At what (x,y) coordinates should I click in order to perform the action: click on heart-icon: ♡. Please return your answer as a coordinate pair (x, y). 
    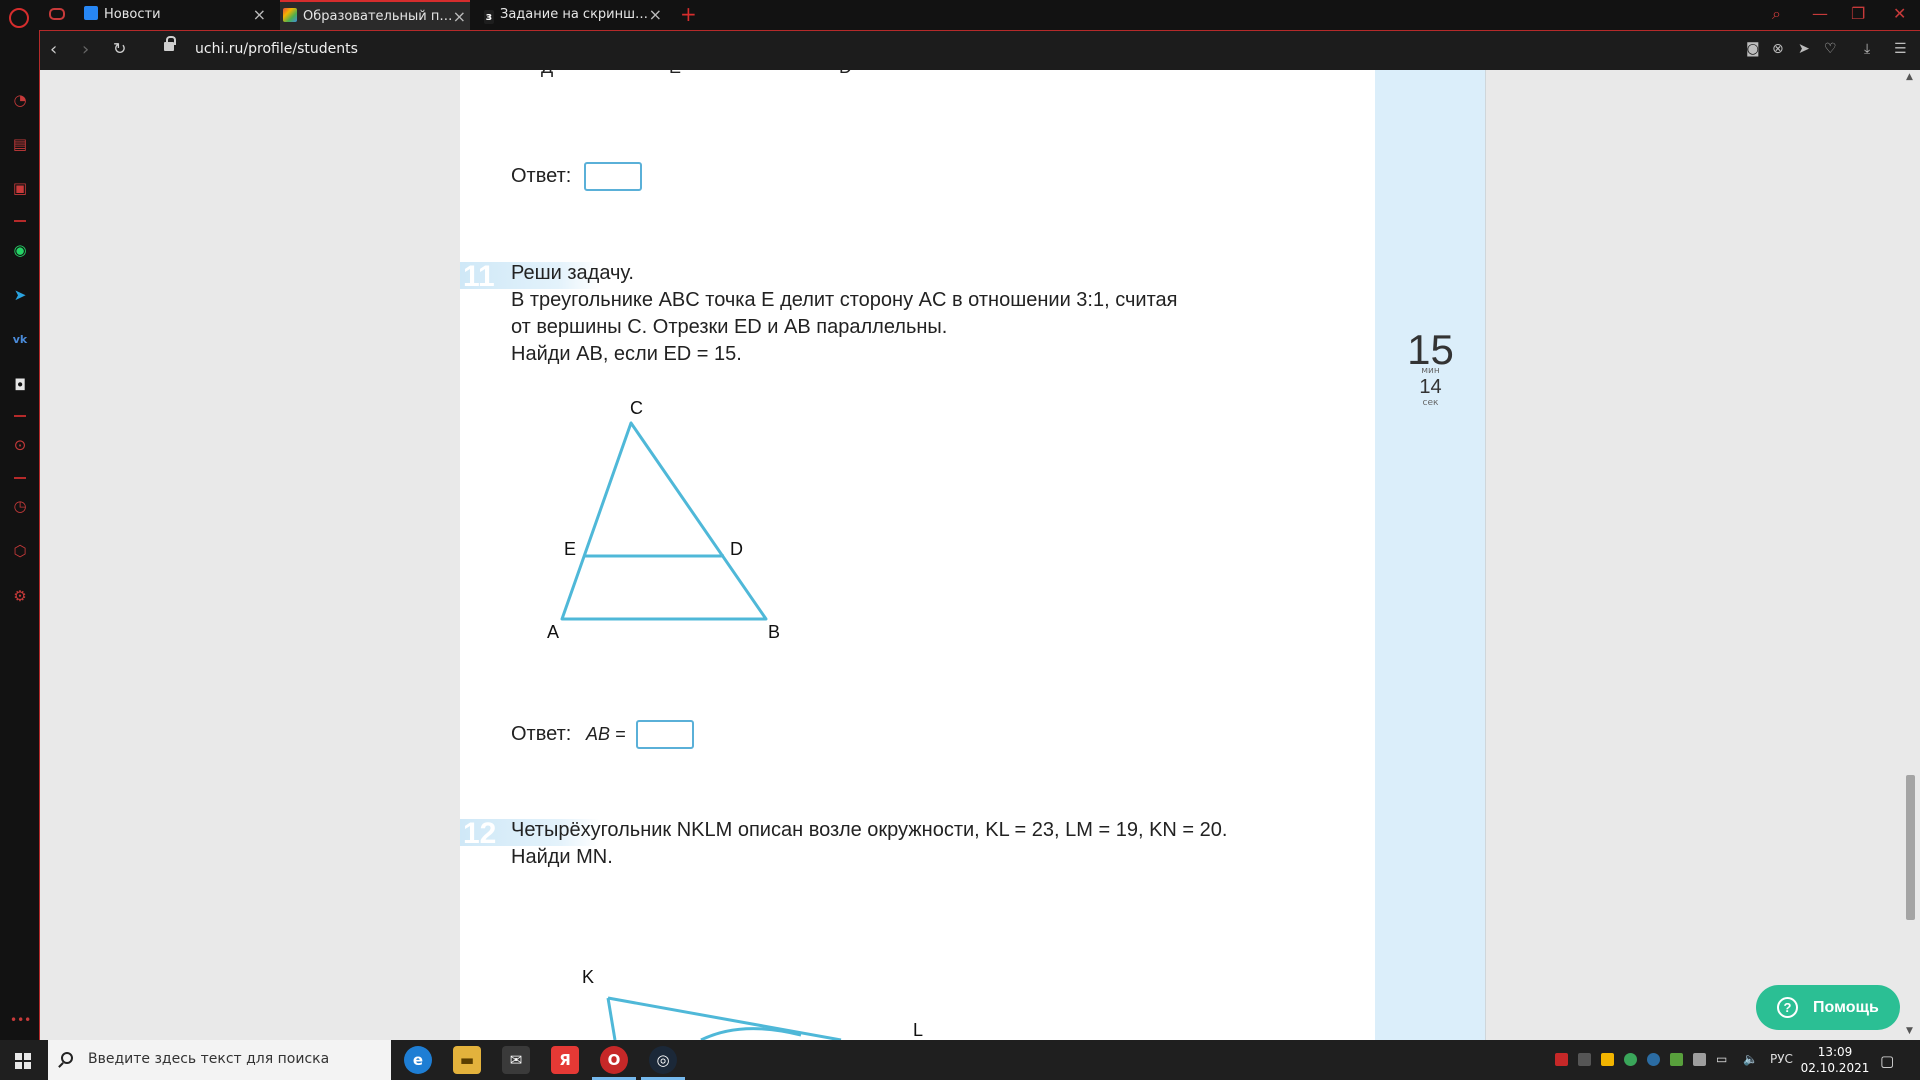
    Looking at the image, I should click on (1830, 49).